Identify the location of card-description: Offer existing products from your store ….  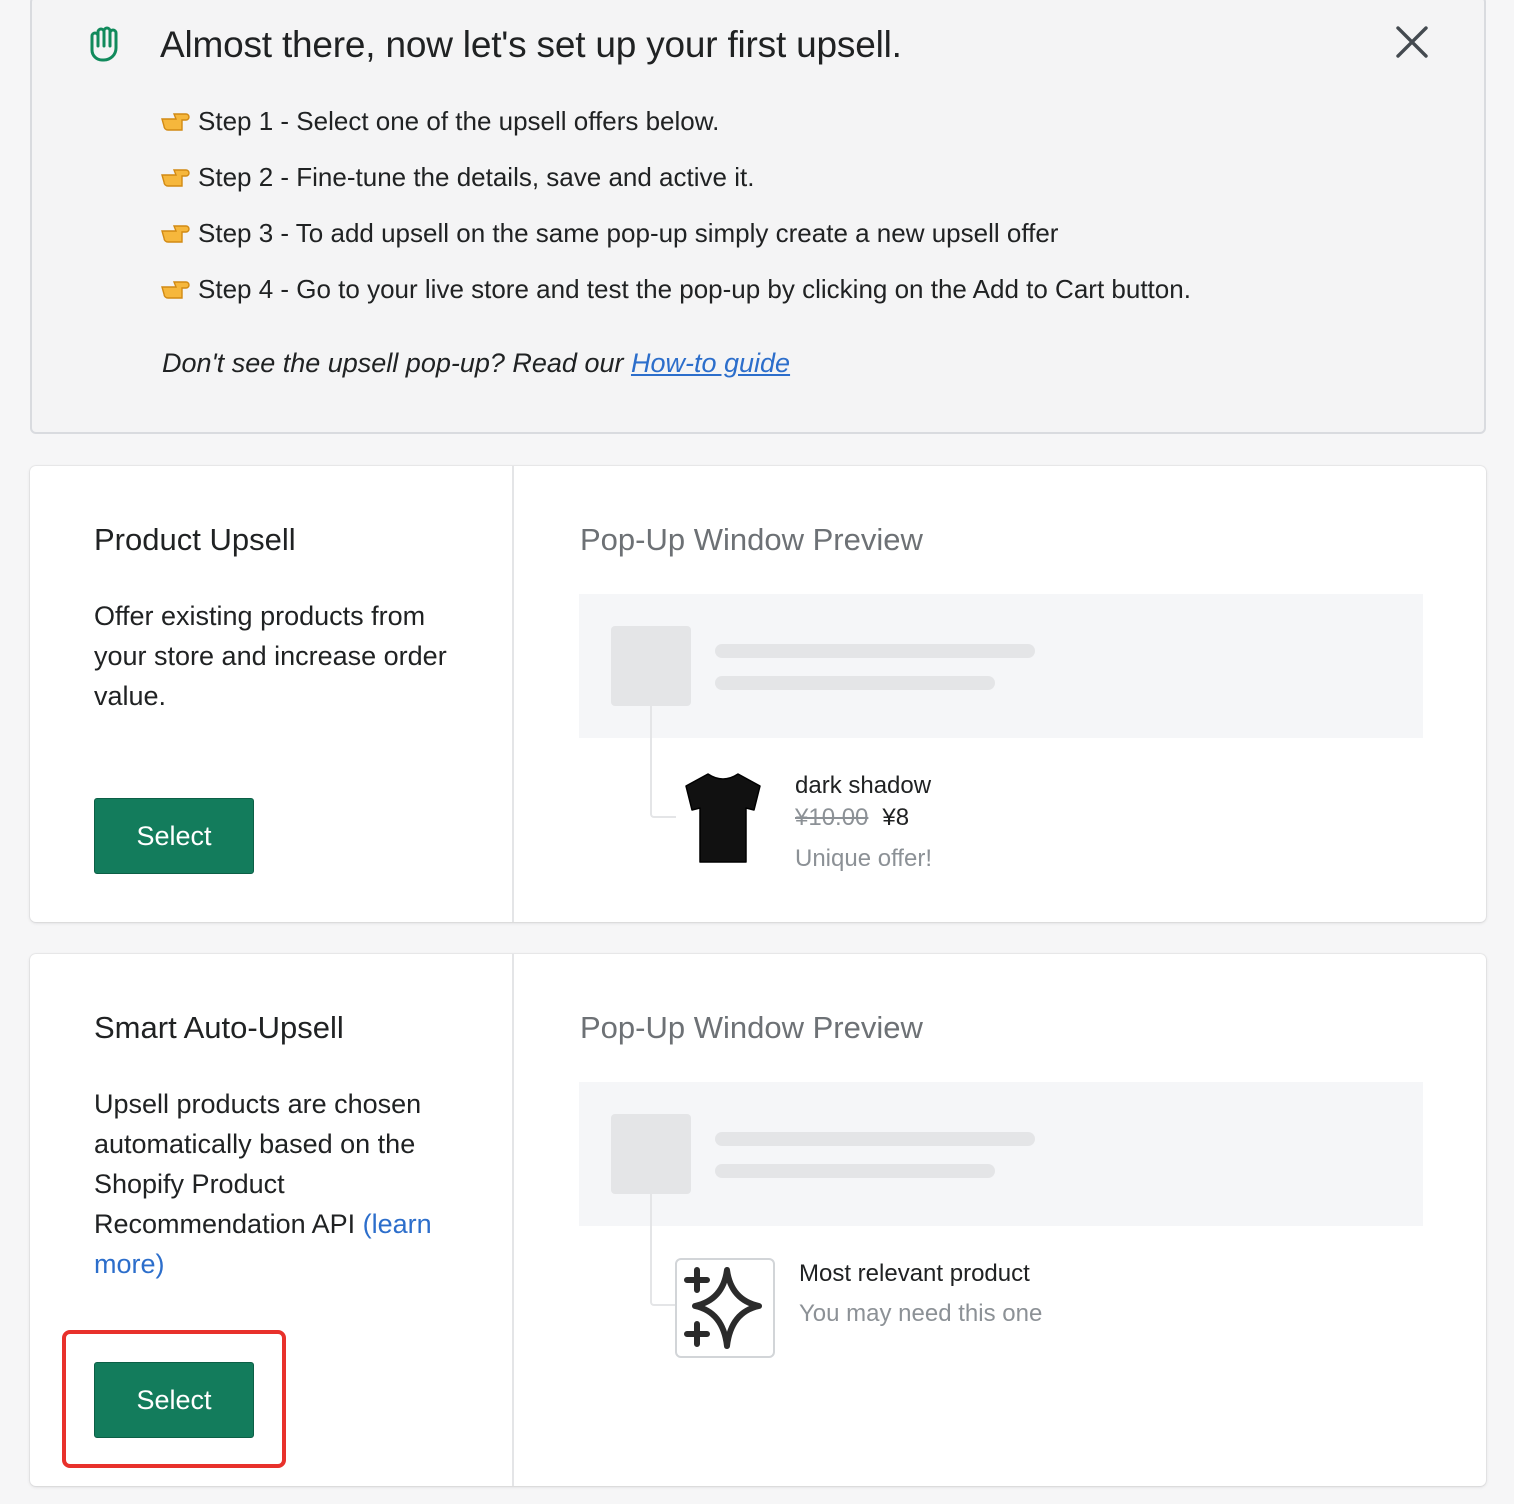
(270, 656).